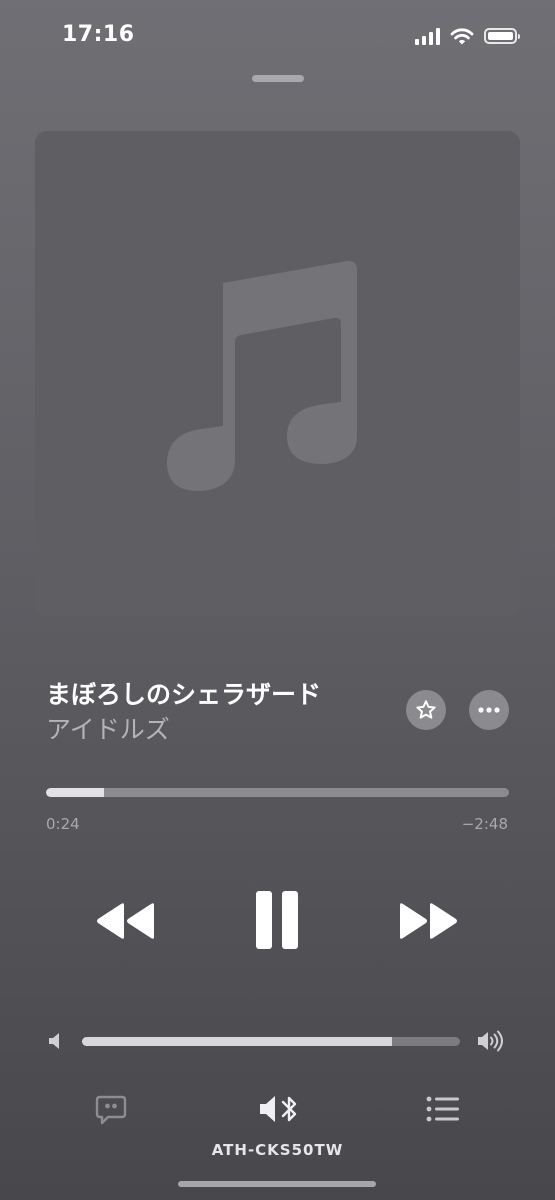 The image size is (555, 1200). I want to click on sheet-grabber, so click(278, 78).